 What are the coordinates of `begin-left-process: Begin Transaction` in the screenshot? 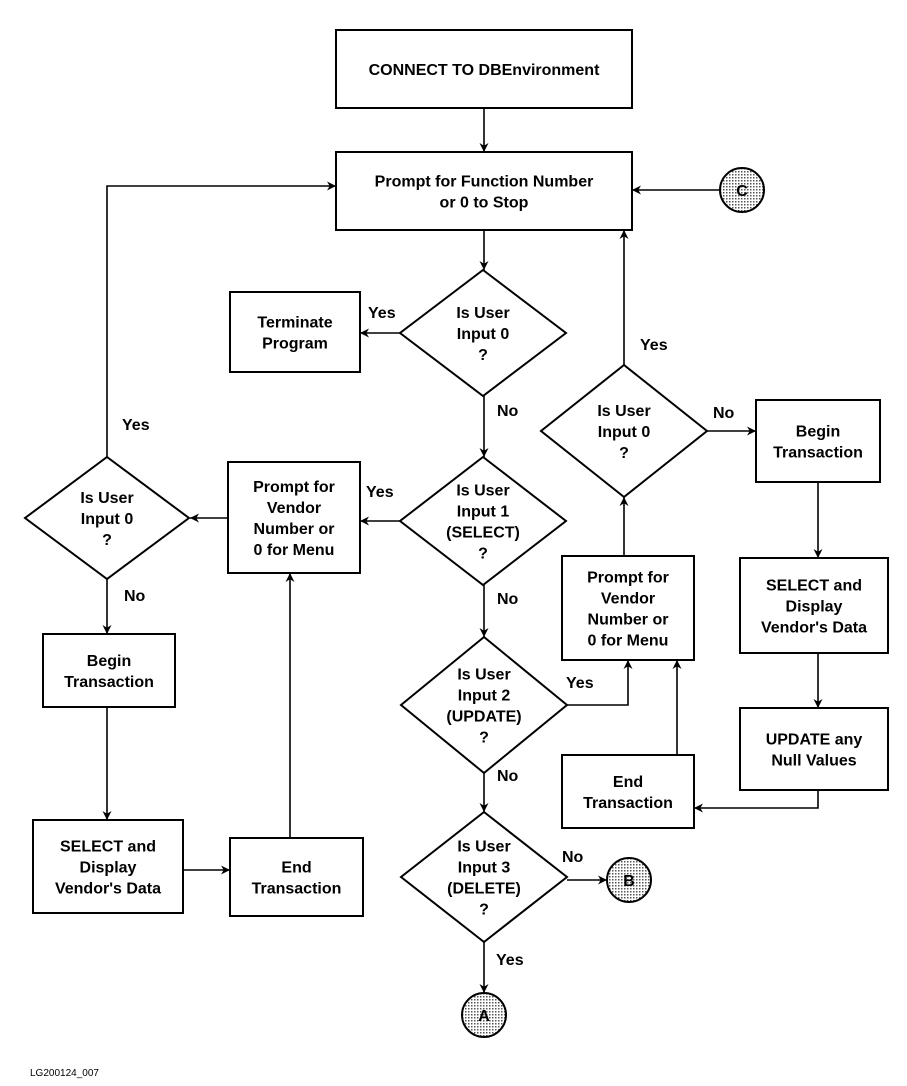 It's located at (109, 670).